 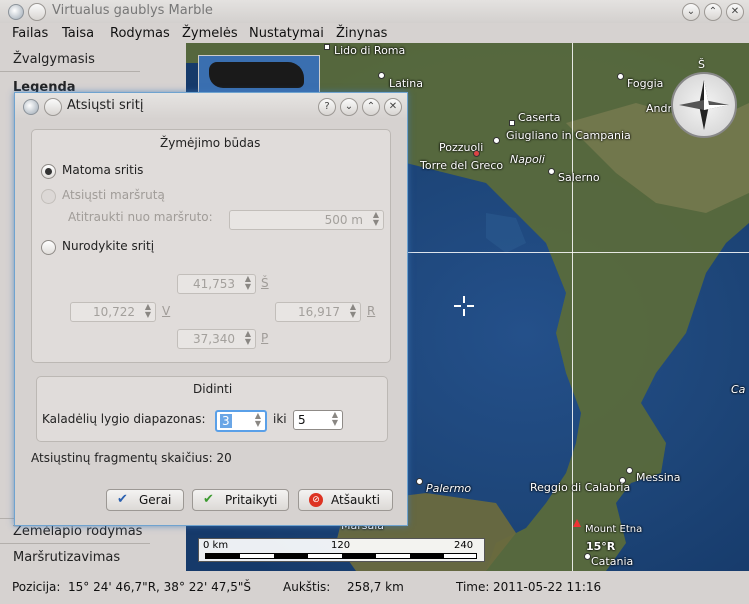 What do you see at coordinates (102, 170) in the screenshot?
I see `radio-visible-area-label: Matoma sritis` at bounding box center [102, 170].